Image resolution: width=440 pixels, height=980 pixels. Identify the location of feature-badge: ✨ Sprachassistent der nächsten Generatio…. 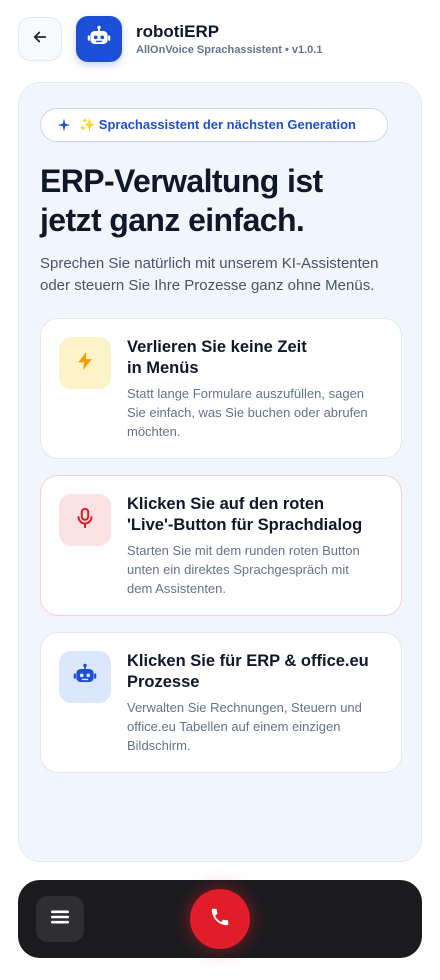
(214, 125).